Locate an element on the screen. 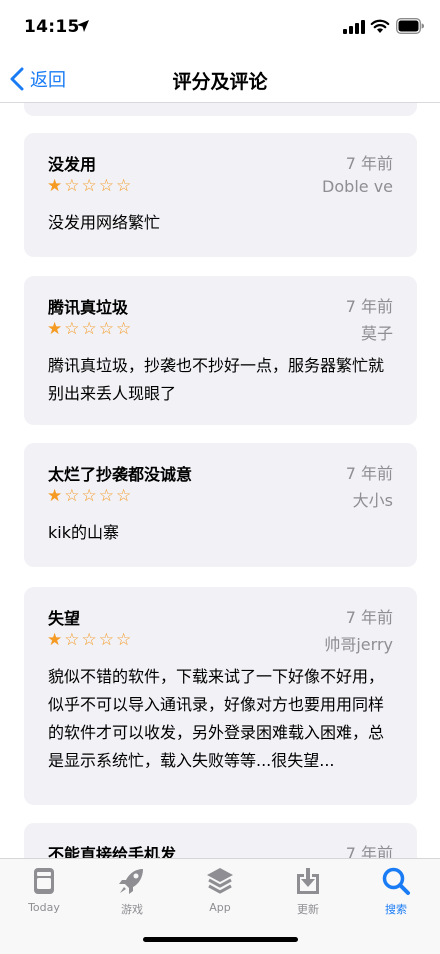 The width and height of the screenshot is (440, 954). review-author: 大小s is located at coordinates (372, 500).